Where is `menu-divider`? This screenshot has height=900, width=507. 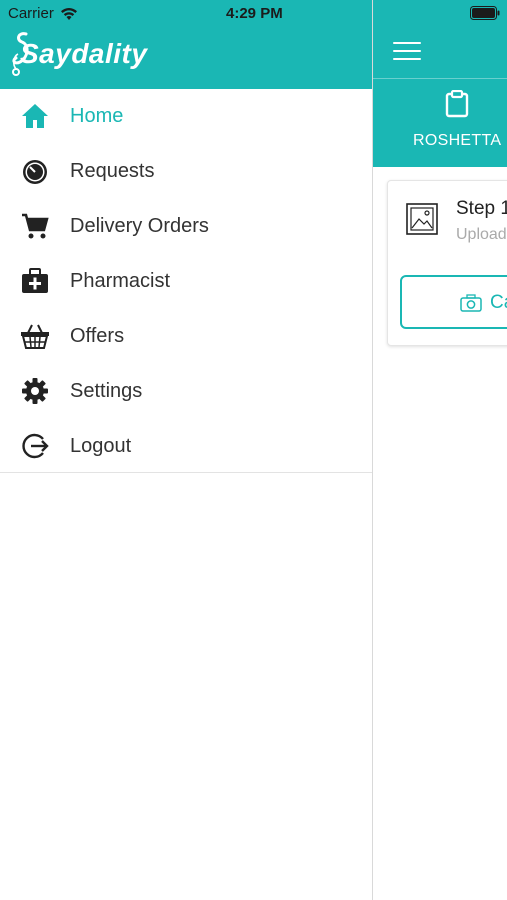
menu-divider is located at coordinates (186, 472).